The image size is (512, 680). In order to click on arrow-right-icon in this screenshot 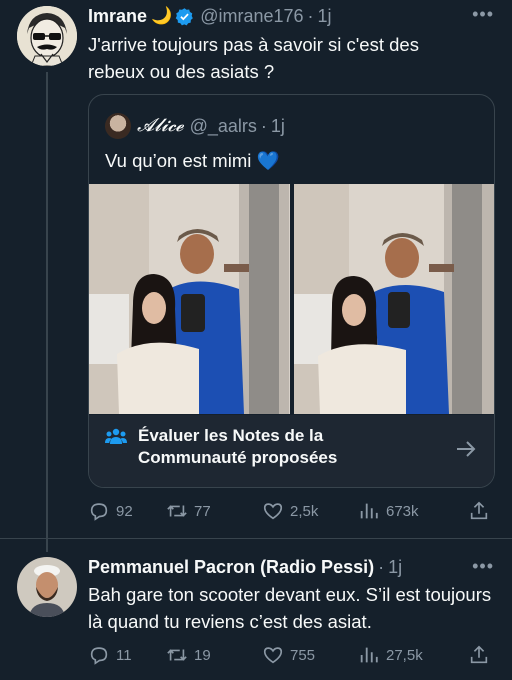, I will do `click(466, 451)`.